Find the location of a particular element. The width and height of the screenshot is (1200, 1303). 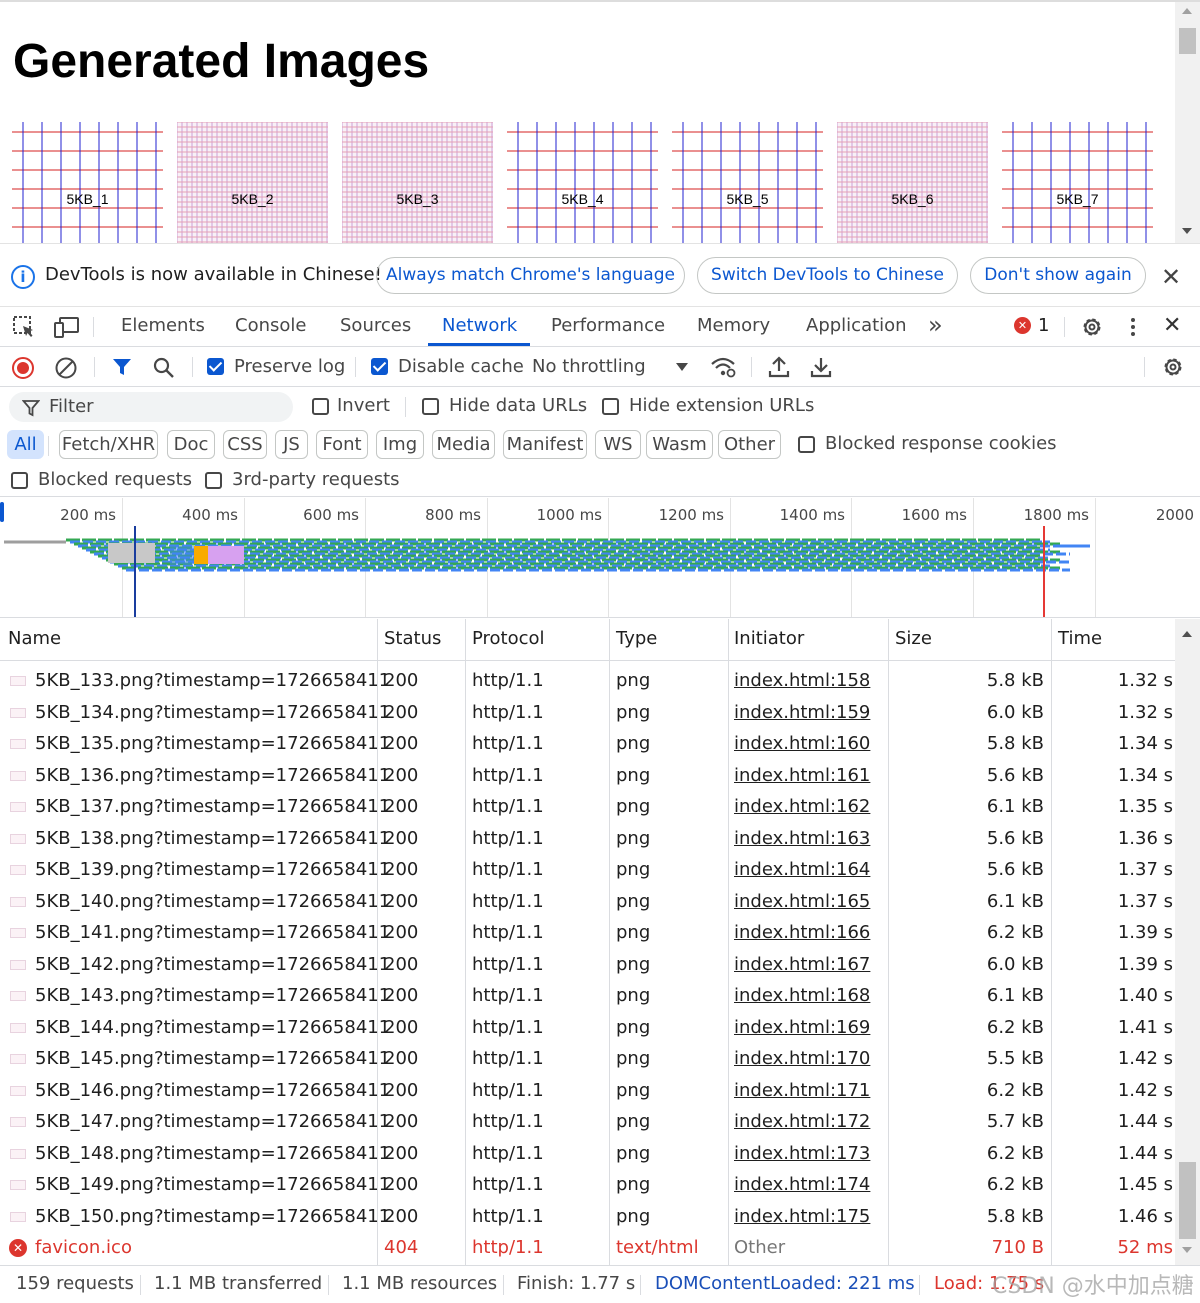

import-har-icon is located at coordinates (779, 367).